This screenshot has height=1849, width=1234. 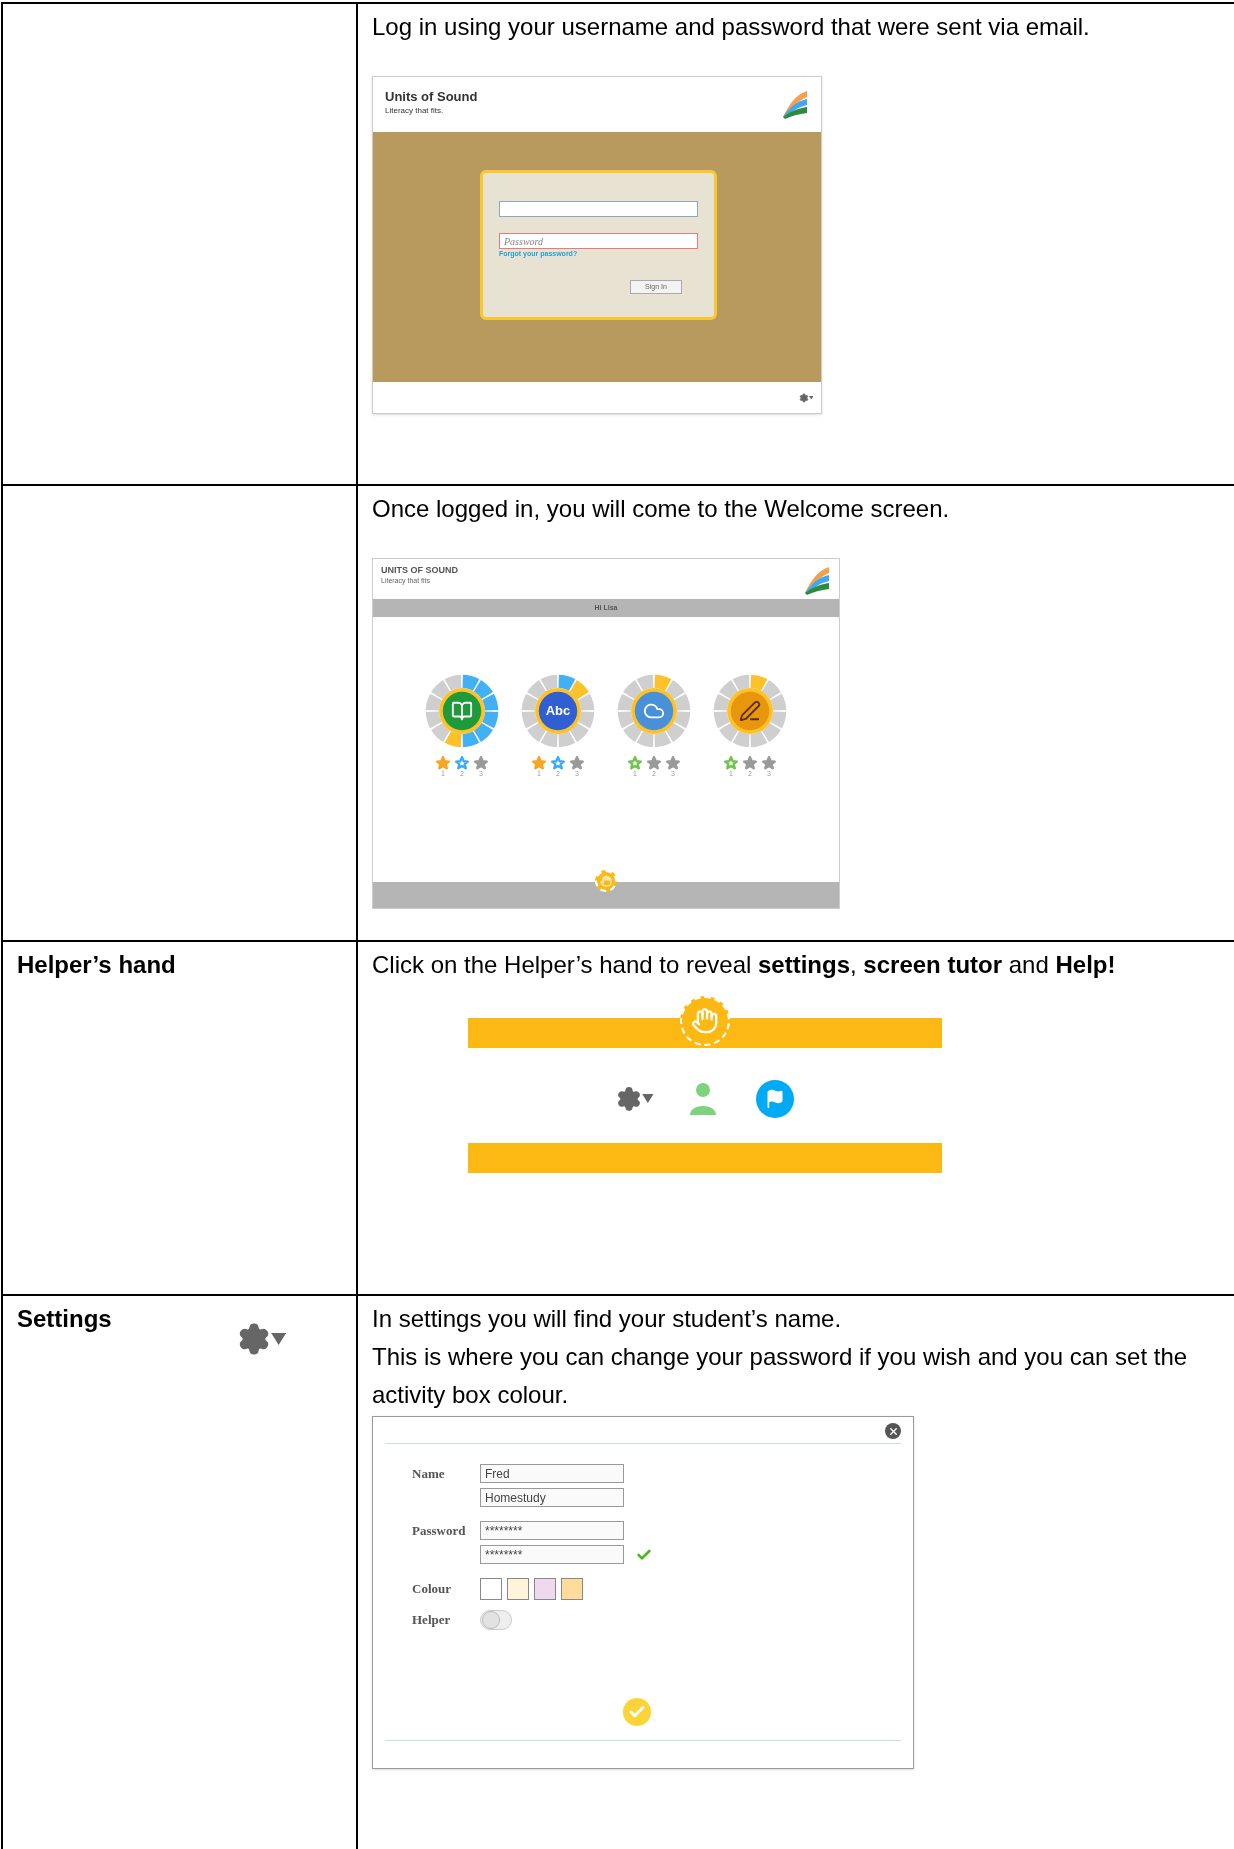 I want to click on close-button, so click(x=893, y=1431).